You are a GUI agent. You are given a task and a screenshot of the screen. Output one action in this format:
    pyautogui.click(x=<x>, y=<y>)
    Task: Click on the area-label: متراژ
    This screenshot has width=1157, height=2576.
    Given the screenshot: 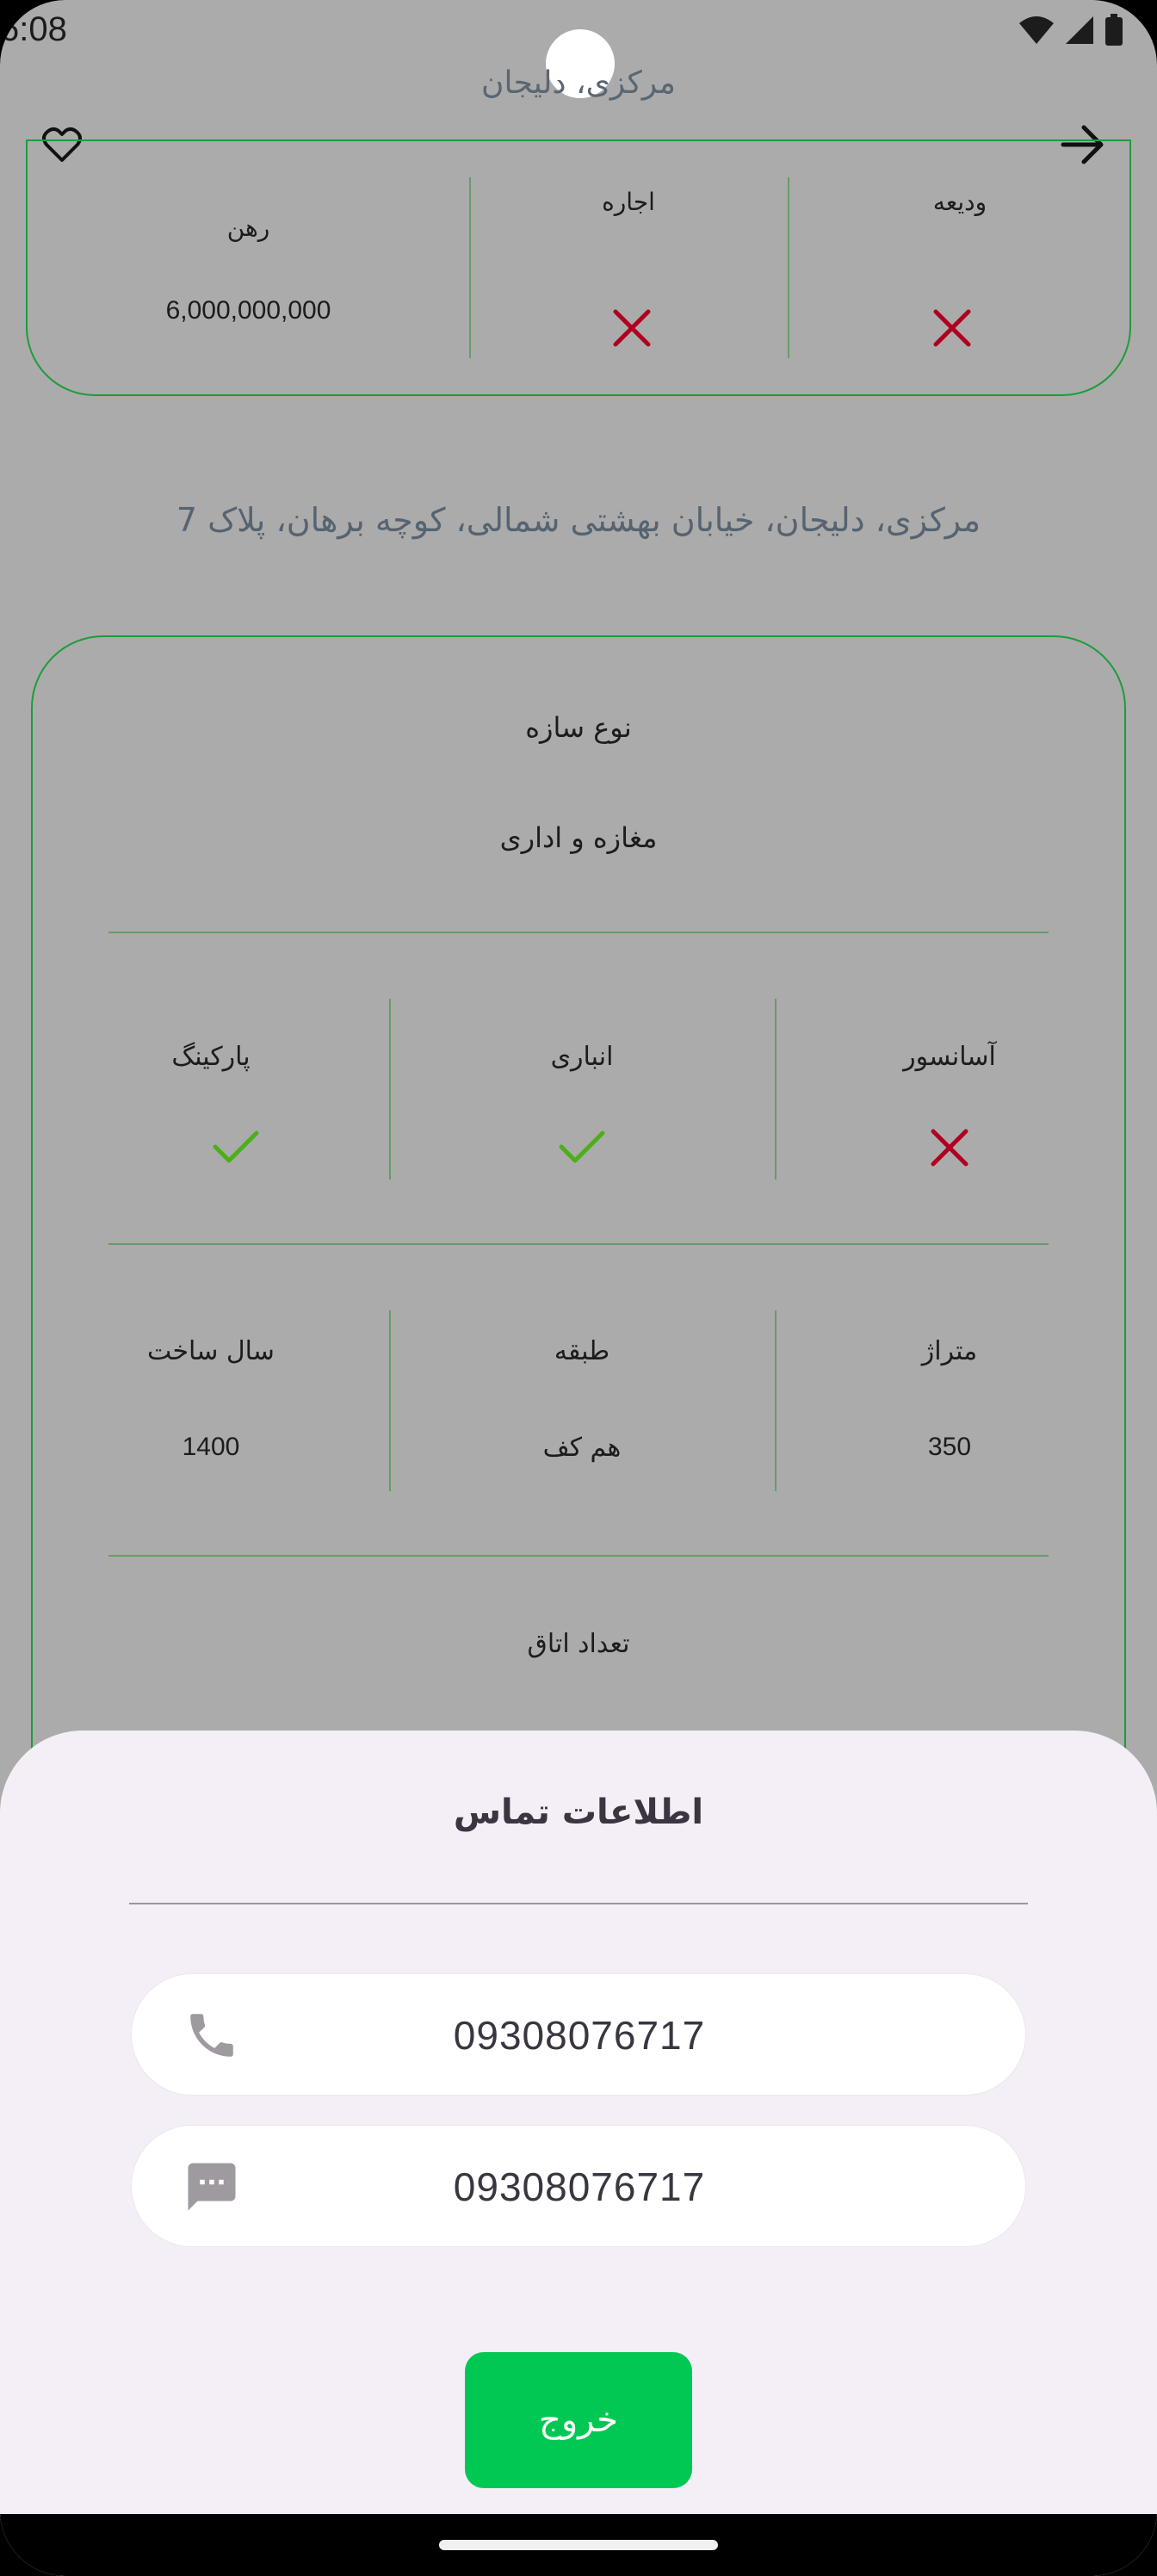 What is the action you would take?
    pyautogui.click(x=949, y=1351)
    